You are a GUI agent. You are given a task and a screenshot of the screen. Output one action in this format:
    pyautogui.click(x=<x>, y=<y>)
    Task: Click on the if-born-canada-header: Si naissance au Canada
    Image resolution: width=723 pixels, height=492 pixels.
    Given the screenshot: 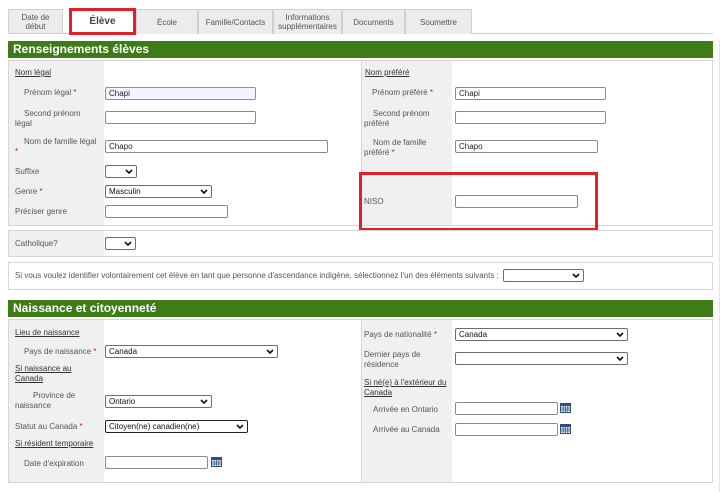 What is the action you would take?
    pyautogui.click(x=43, y=373)
    